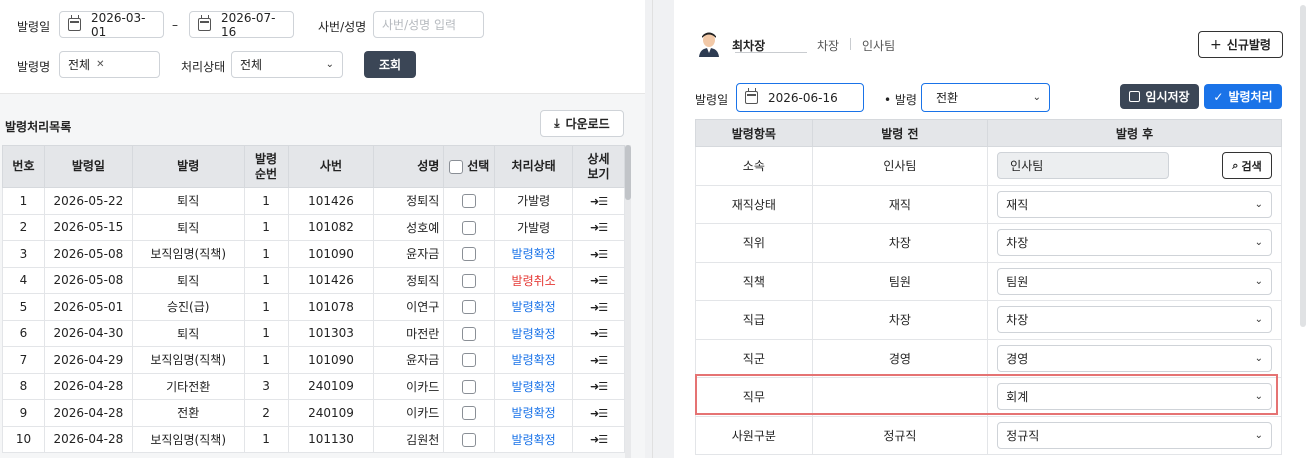 The width and height of the screenshot is (1307, 458). I want to click on table-row: 5 2026-05-01 승진(급) 1 101078 이연구 발령확정 ➜☰, so click(313, 307).